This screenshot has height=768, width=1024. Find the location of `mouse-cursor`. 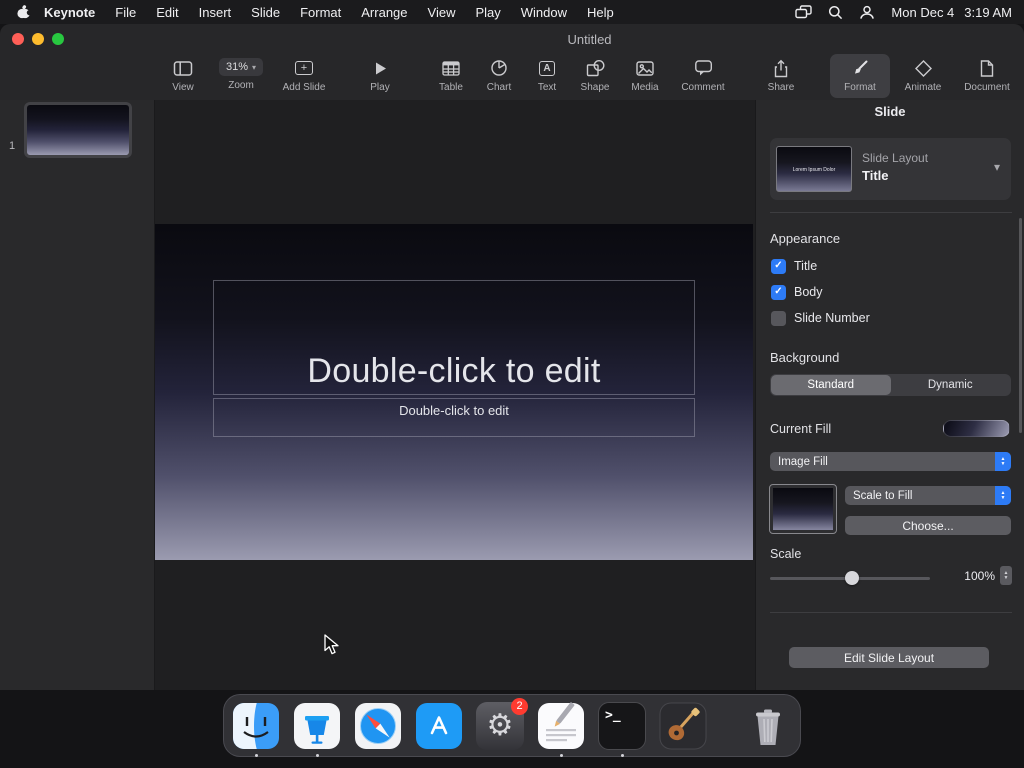

mouse-cursor is located at coordinates (332, 647).